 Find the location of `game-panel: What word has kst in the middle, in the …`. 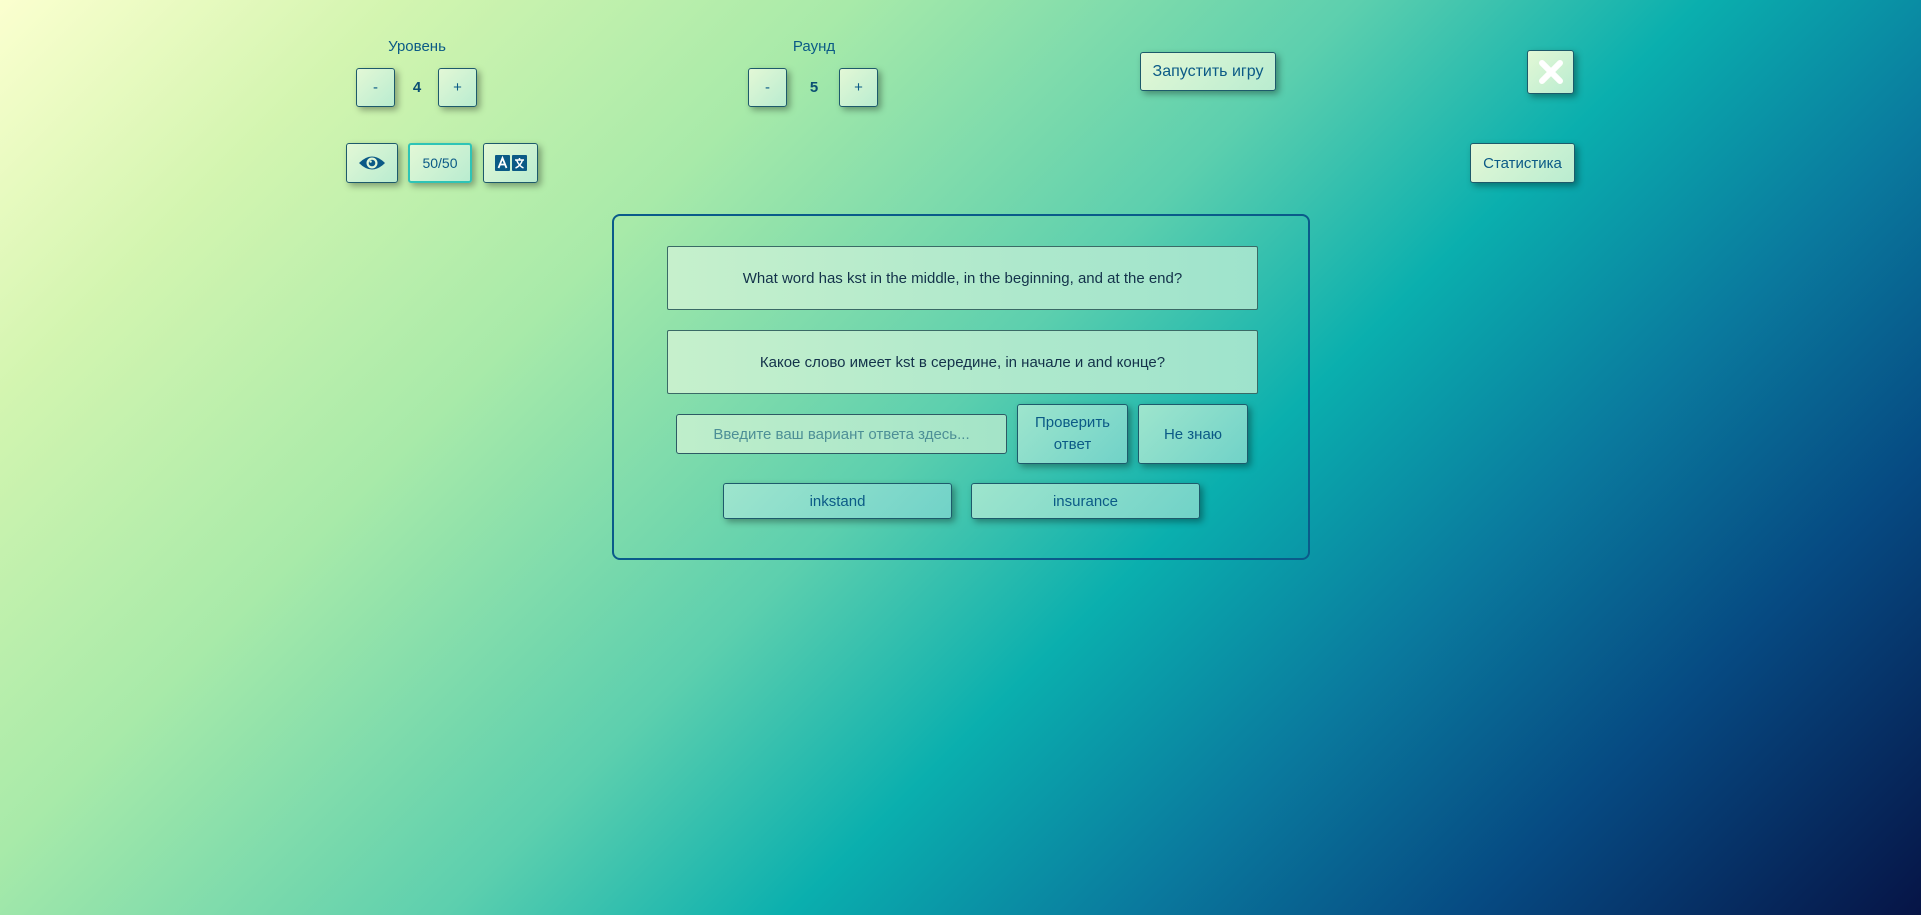

game-panel: What word has kst in the middle, in the … is located at coordinates (961, 387).